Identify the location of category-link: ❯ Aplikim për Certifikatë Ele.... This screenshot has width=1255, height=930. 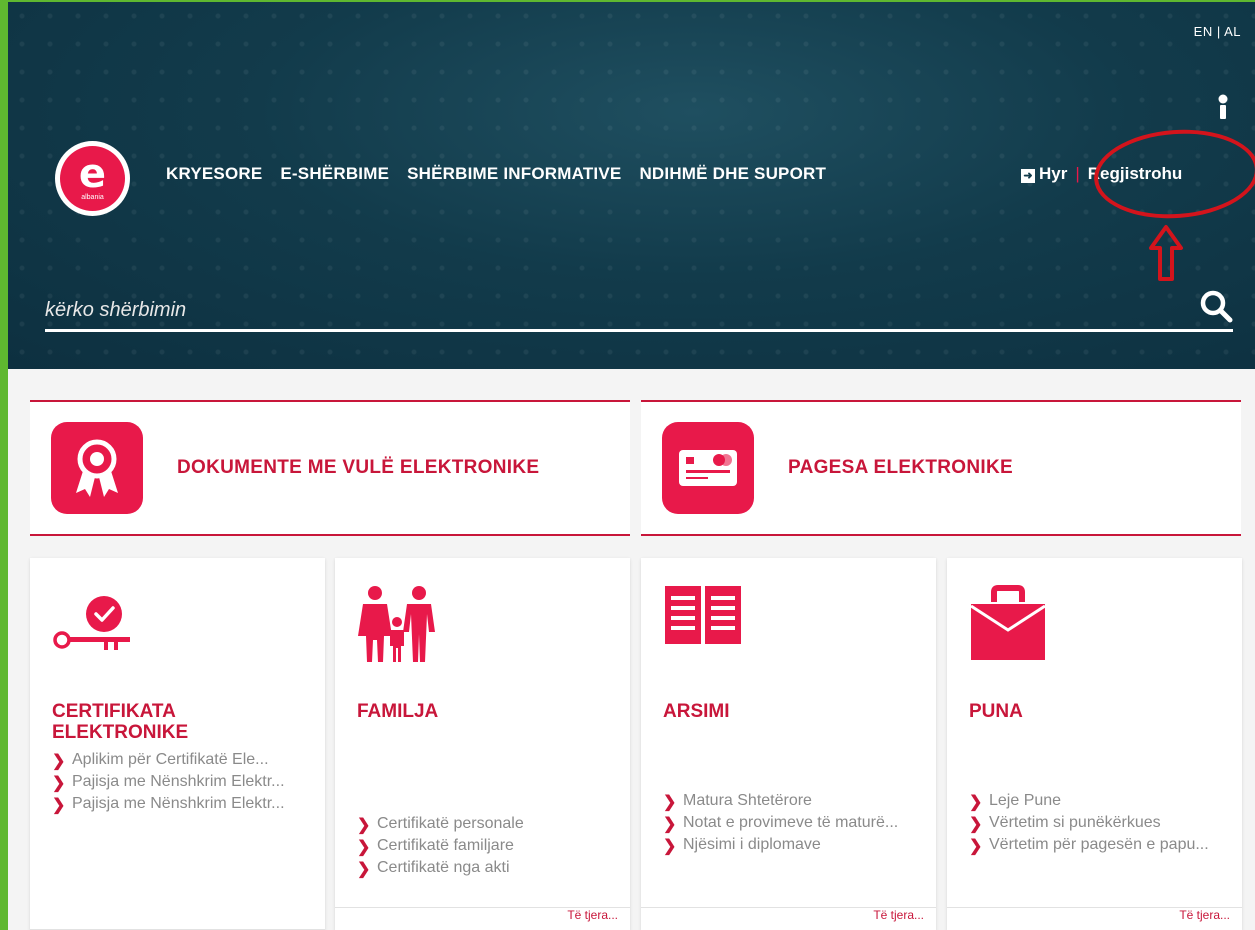
(179, 760).